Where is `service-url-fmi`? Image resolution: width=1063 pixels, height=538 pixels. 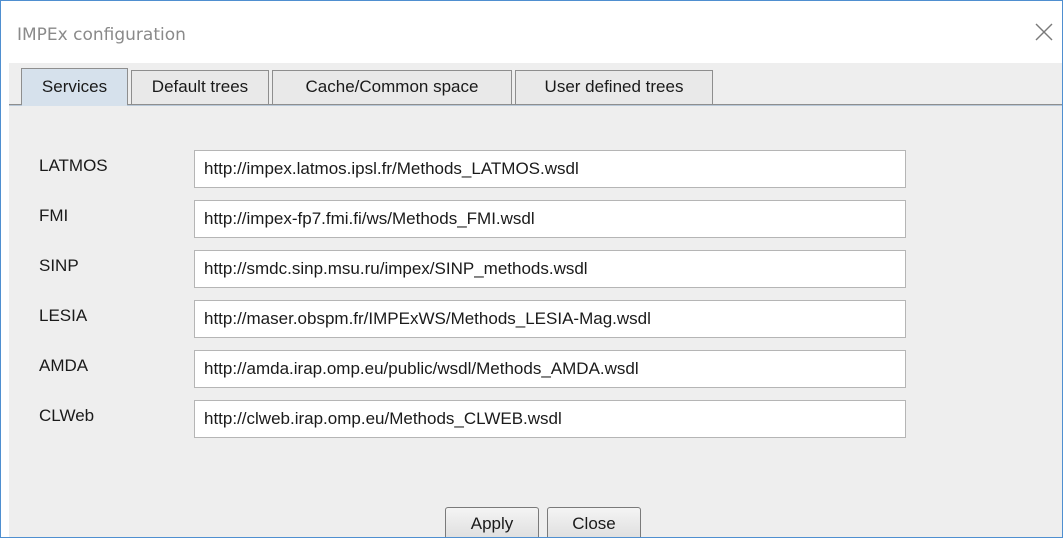 service-url-fmi is located at coordinates (550, 219).